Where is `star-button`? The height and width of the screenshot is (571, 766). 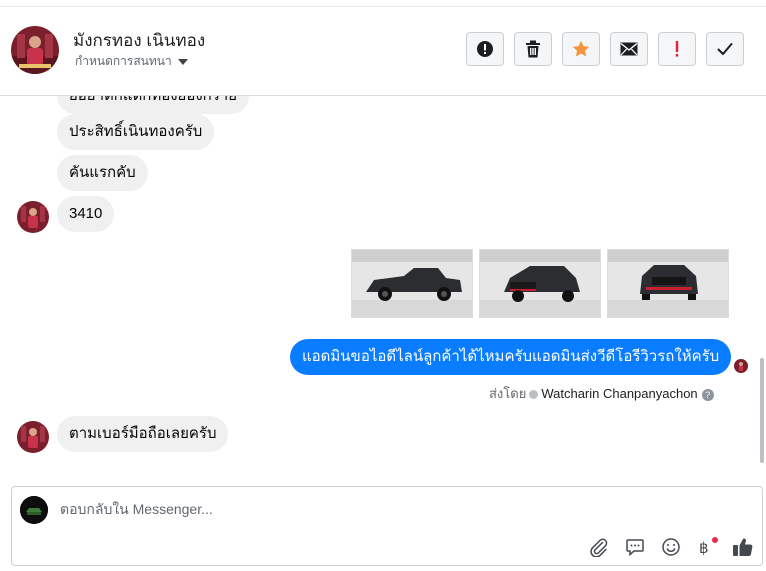
star-button is located at coordinates (581, 49).